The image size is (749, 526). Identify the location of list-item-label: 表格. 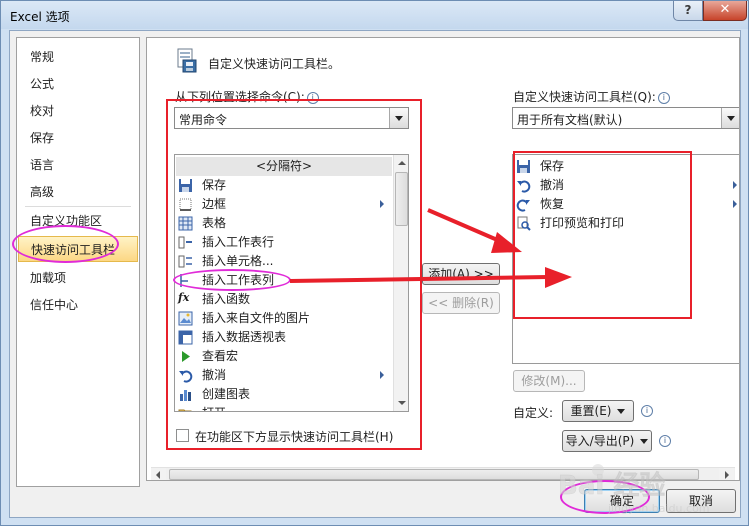
(214, 223).